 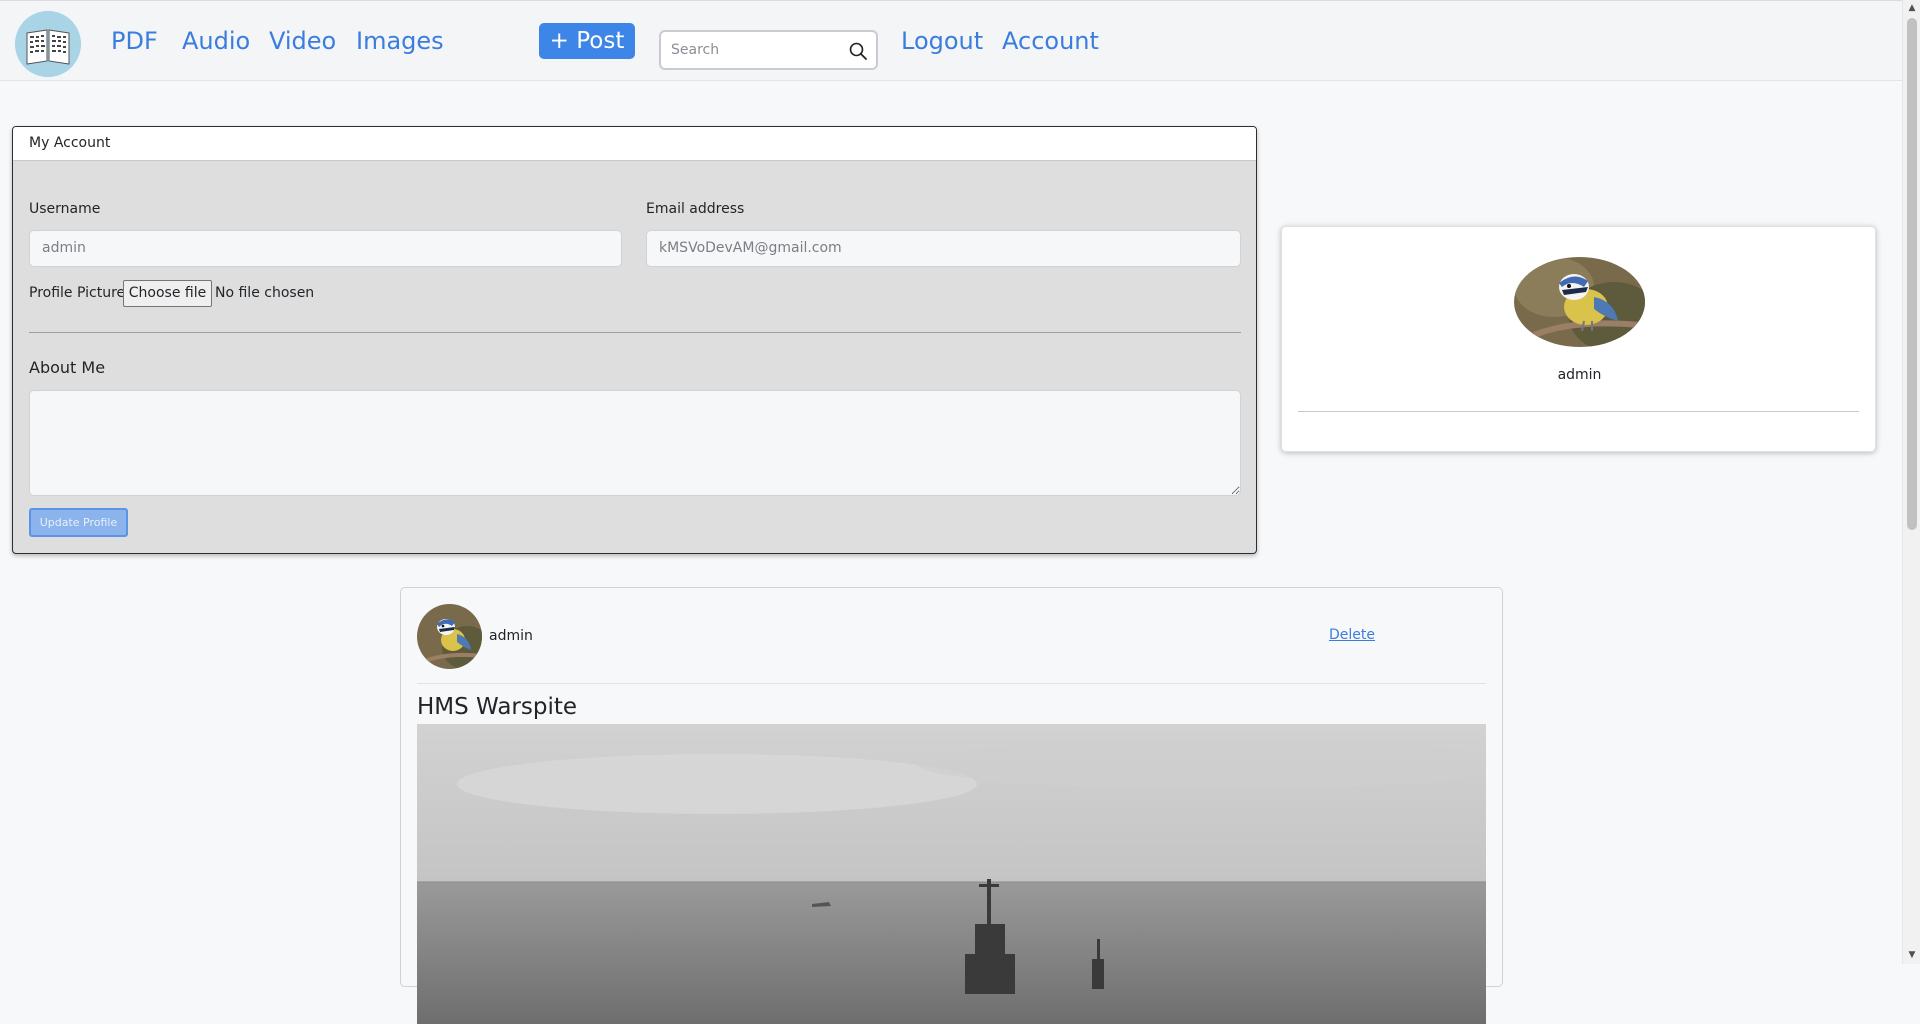 I want to click on open-book-icon, so click(x=48, y=44).